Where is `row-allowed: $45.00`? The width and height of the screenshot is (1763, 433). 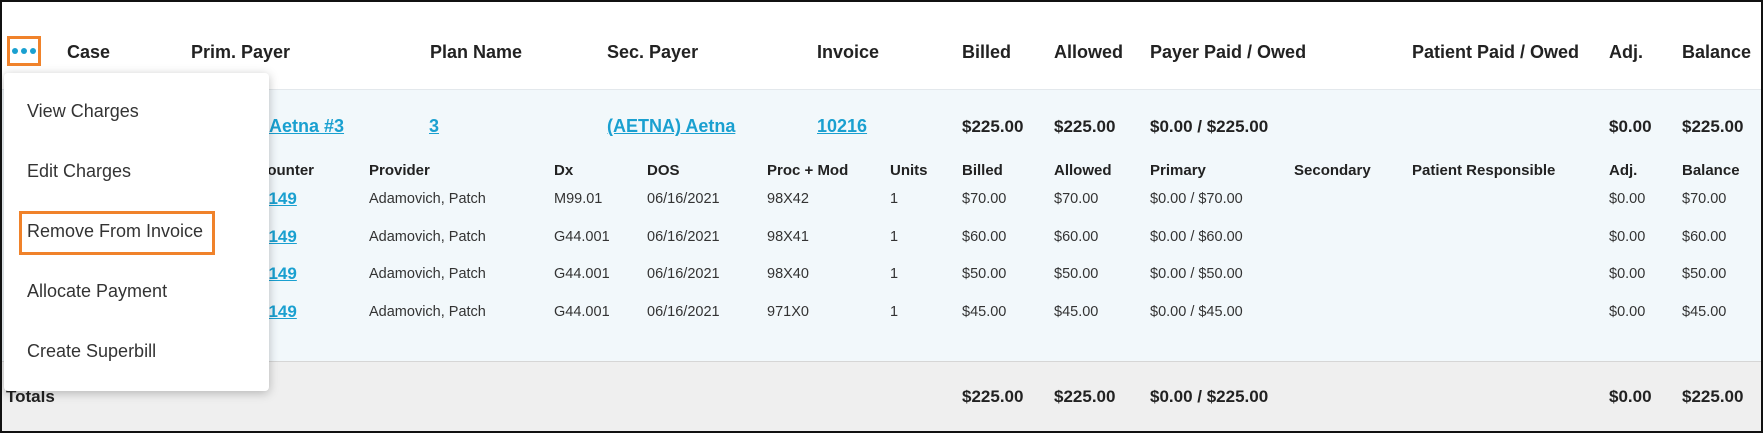
row-allowed: $45.00 is located at coordinates (1076, 312).